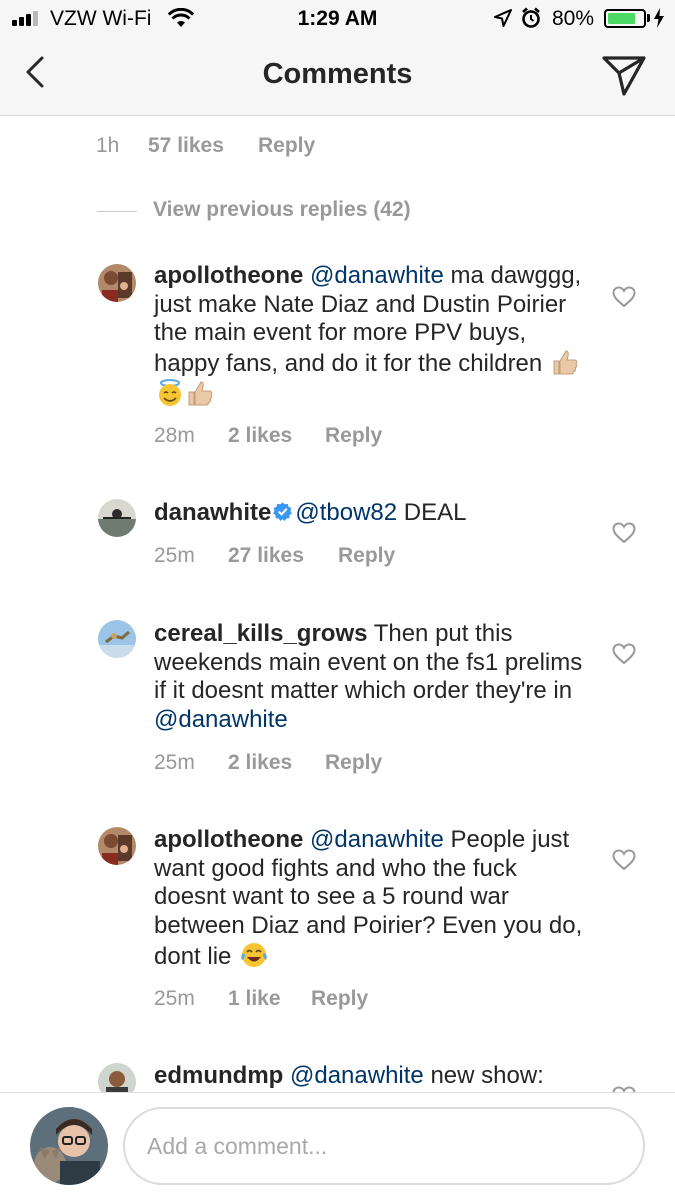 The image size is (675, 1200). What do you see at coordinates (283, 511) in the screenshot?
I see `verified-badge-icon` at bounding box center [283, 511].